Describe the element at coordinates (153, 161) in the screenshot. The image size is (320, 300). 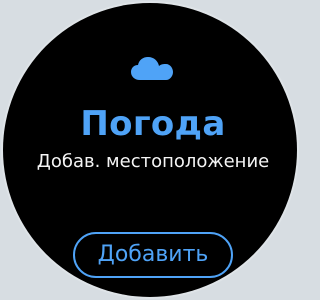
I see `location-hint: Добав. местоположение` at that location.